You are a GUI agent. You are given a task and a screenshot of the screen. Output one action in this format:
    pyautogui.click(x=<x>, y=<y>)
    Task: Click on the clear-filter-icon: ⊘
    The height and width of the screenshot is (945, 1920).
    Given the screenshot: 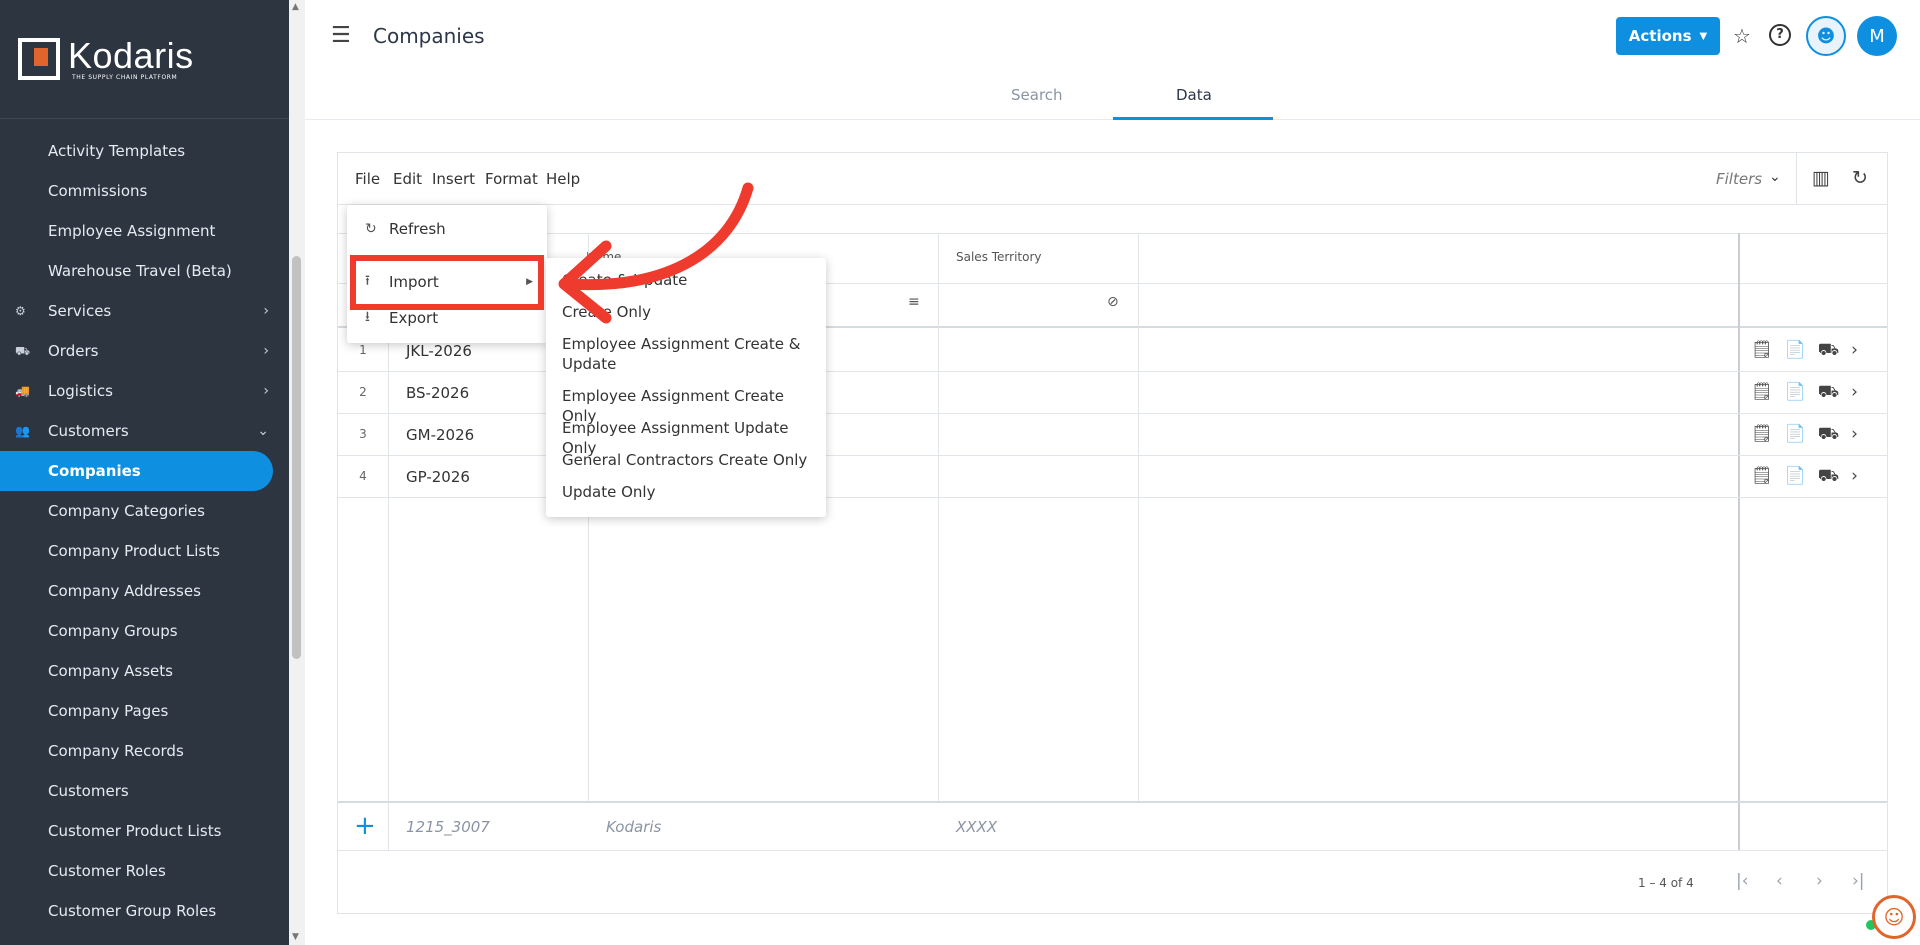 What is the action you would take?
    pyautogui.click(x=1113, y=302)
    